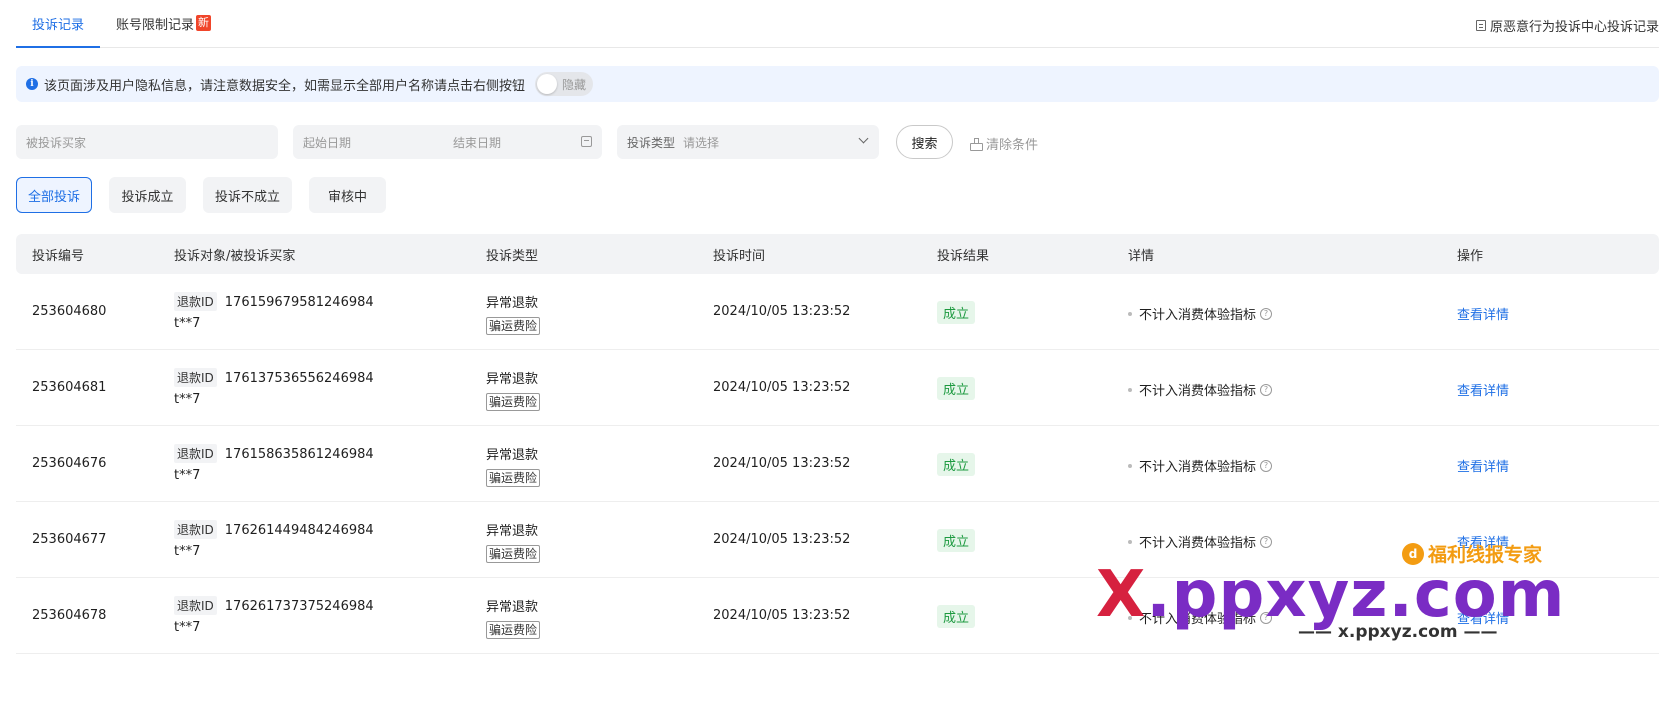  I want to click on refund-id: 176159679581246984, so click(299, 302).